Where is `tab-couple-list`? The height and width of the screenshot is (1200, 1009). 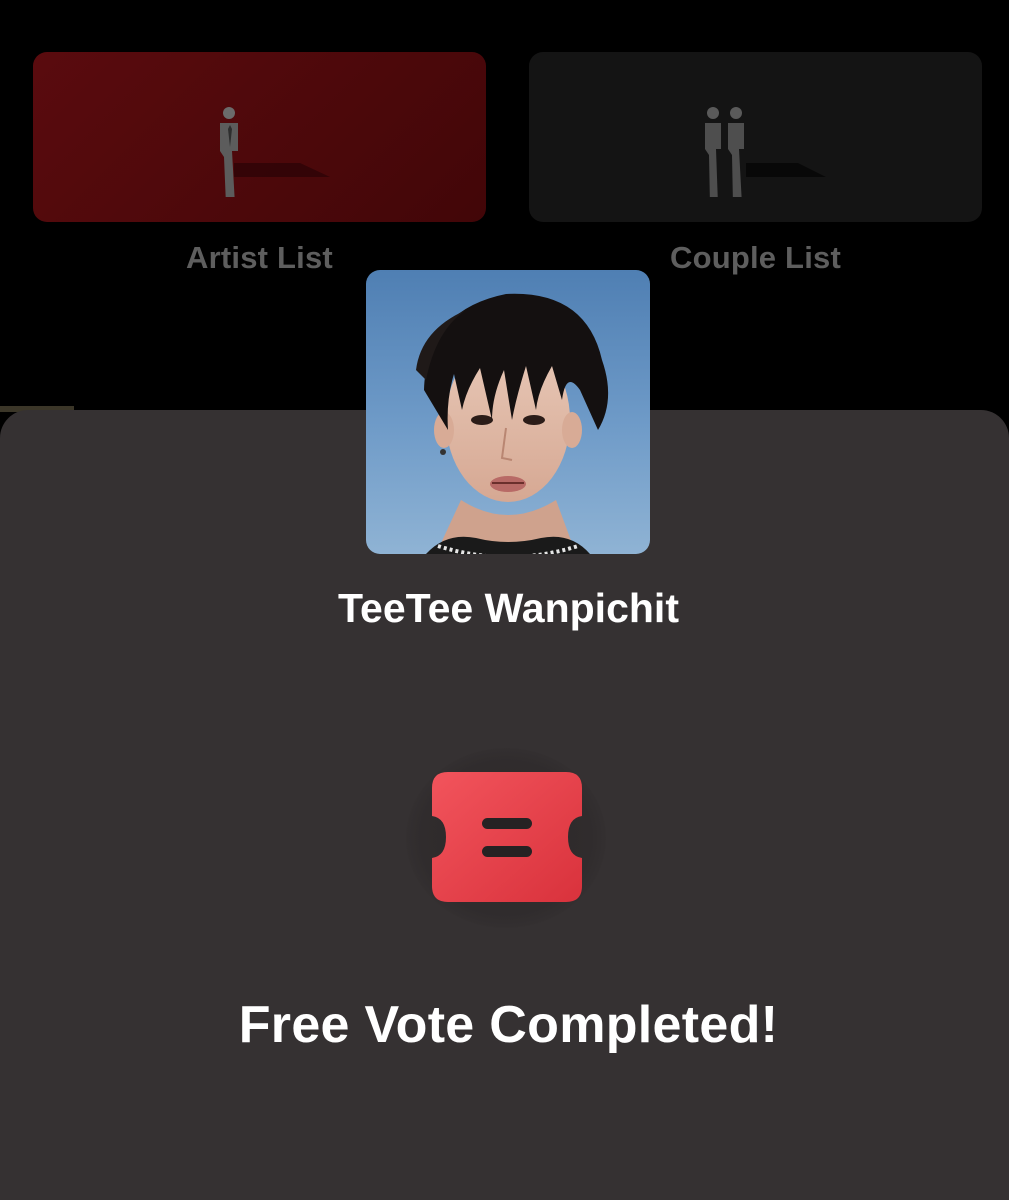
tab-couple-list is located at coordinates (755, 137).